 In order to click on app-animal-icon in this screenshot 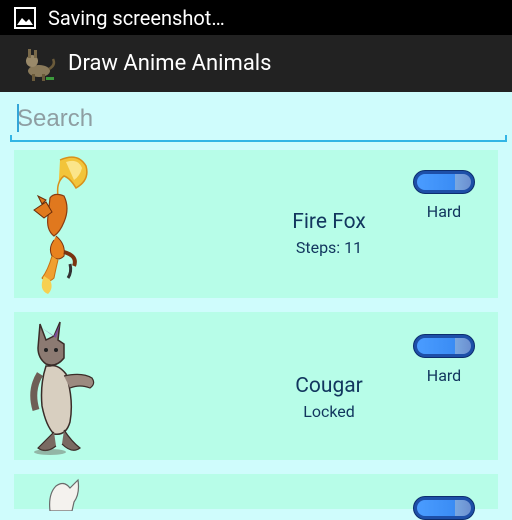, I will do `click(39, 64)`.